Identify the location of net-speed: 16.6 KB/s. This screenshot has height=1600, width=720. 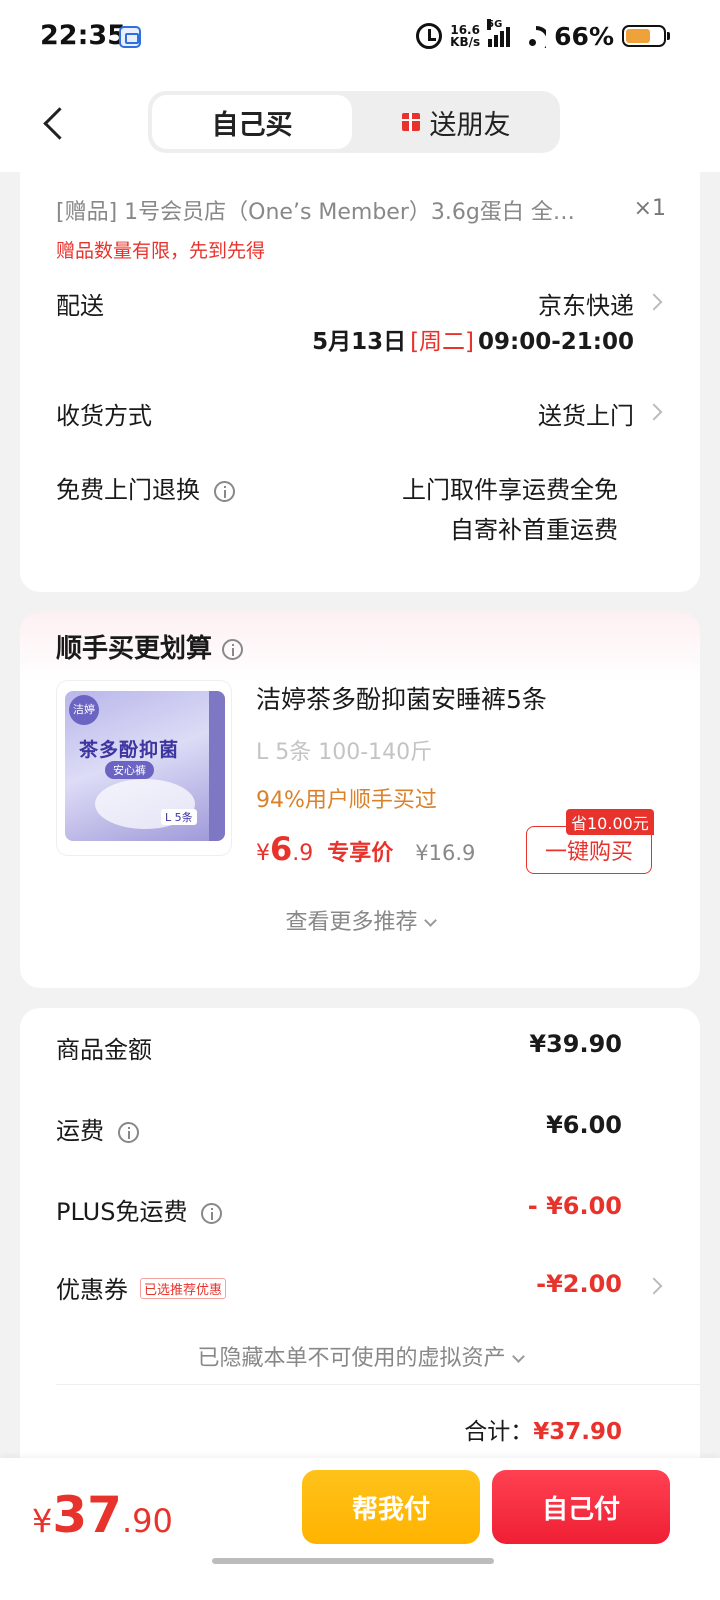
(465, 36).